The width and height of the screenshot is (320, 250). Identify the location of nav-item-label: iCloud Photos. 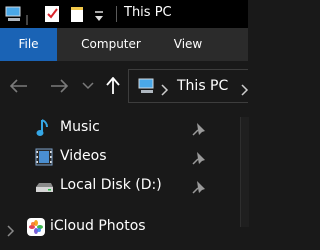
(98, 226).